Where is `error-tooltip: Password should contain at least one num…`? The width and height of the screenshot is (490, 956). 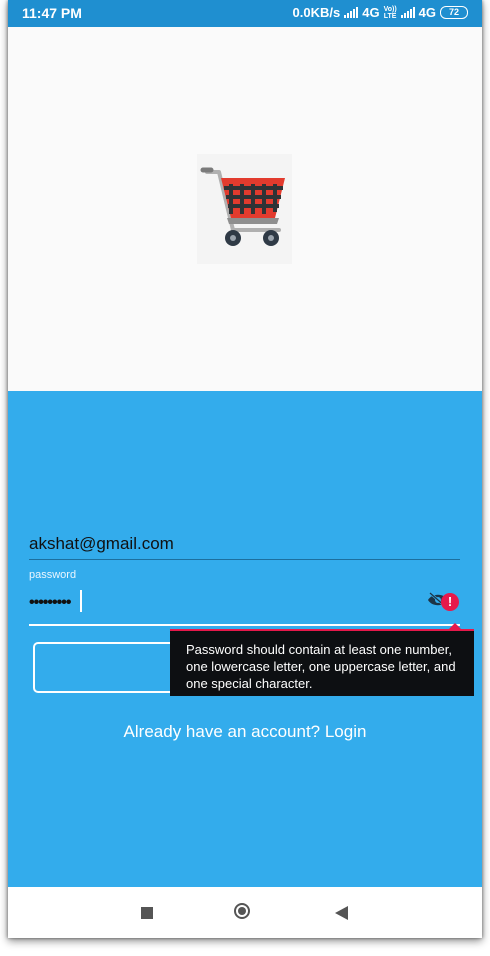
error-tooltip: Password should contain at least one num… is located at coordinates (322, 659).